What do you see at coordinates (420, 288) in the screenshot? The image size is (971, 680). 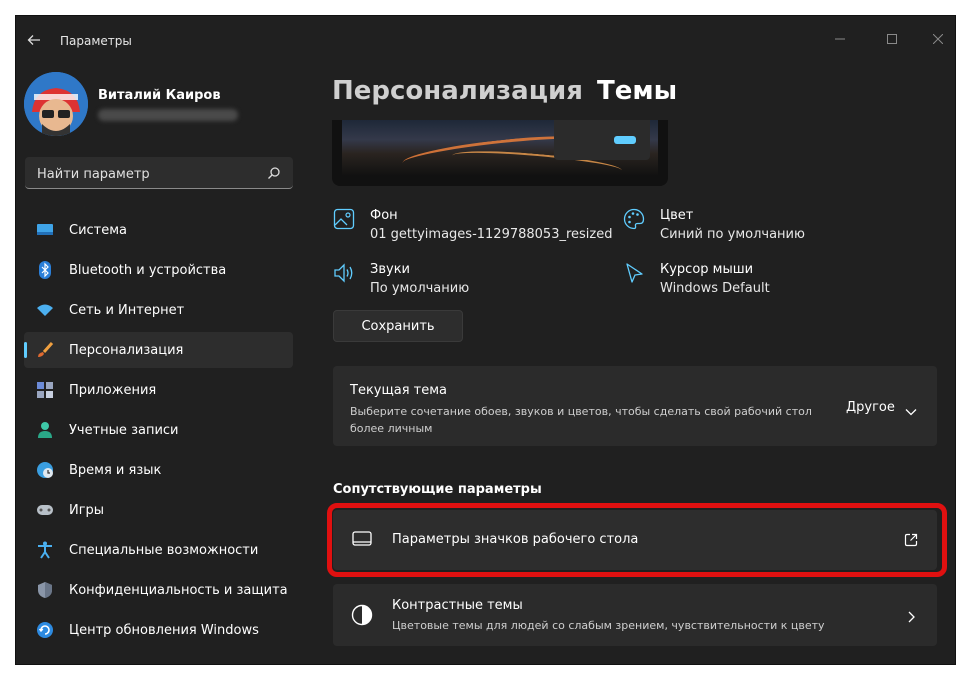 I see `sounds-value: По умолчанию` at bounding box center [420, 288].